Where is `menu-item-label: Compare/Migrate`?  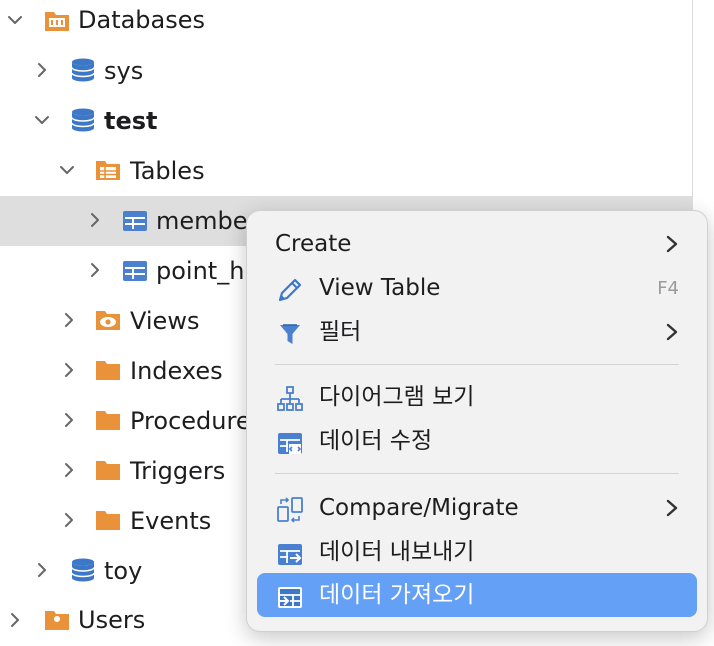 menu-item-label: Compare/Migrate is located at coordinates (419, 508).